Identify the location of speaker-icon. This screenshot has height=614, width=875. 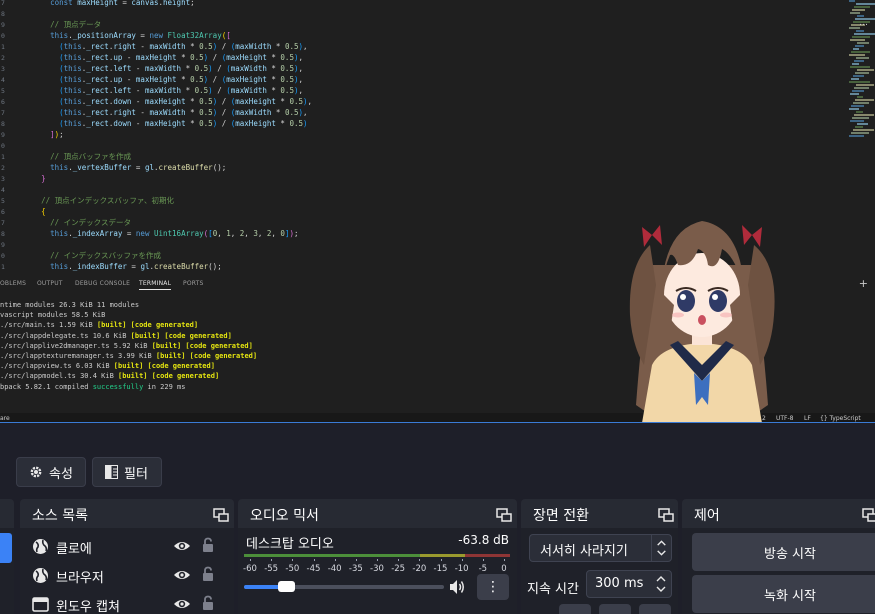
(457, 587).